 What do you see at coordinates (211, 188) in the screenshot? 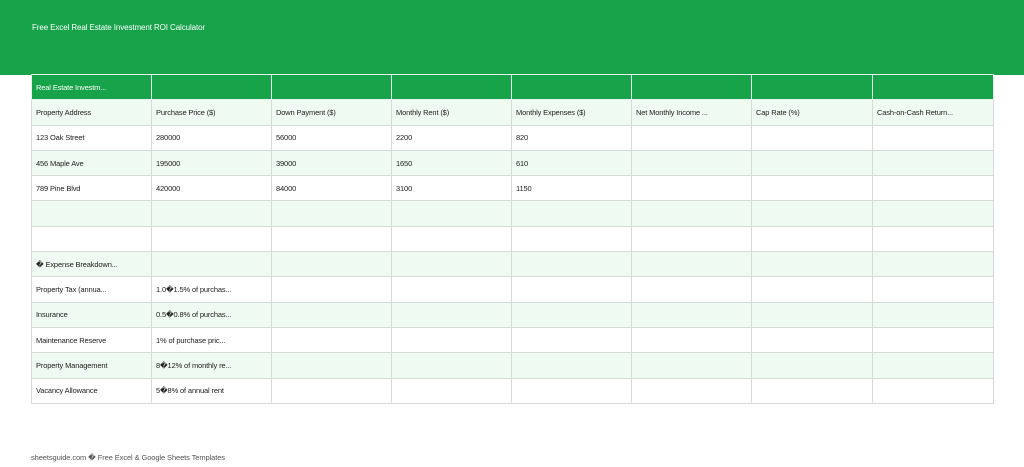
I see `cell: 420000` at bounding box center [211, 188].